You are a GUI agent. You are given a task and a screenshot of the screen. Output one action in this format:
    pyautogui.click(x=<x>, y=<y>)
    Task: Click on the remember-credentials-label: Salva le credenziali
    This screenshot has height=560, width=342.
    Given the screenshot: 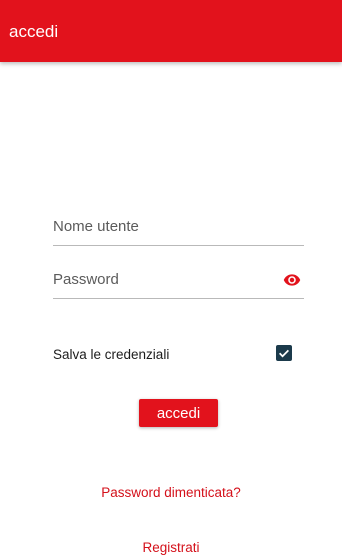 What is the action you would take?
    pyautogui.click(x=111, y=354)
    